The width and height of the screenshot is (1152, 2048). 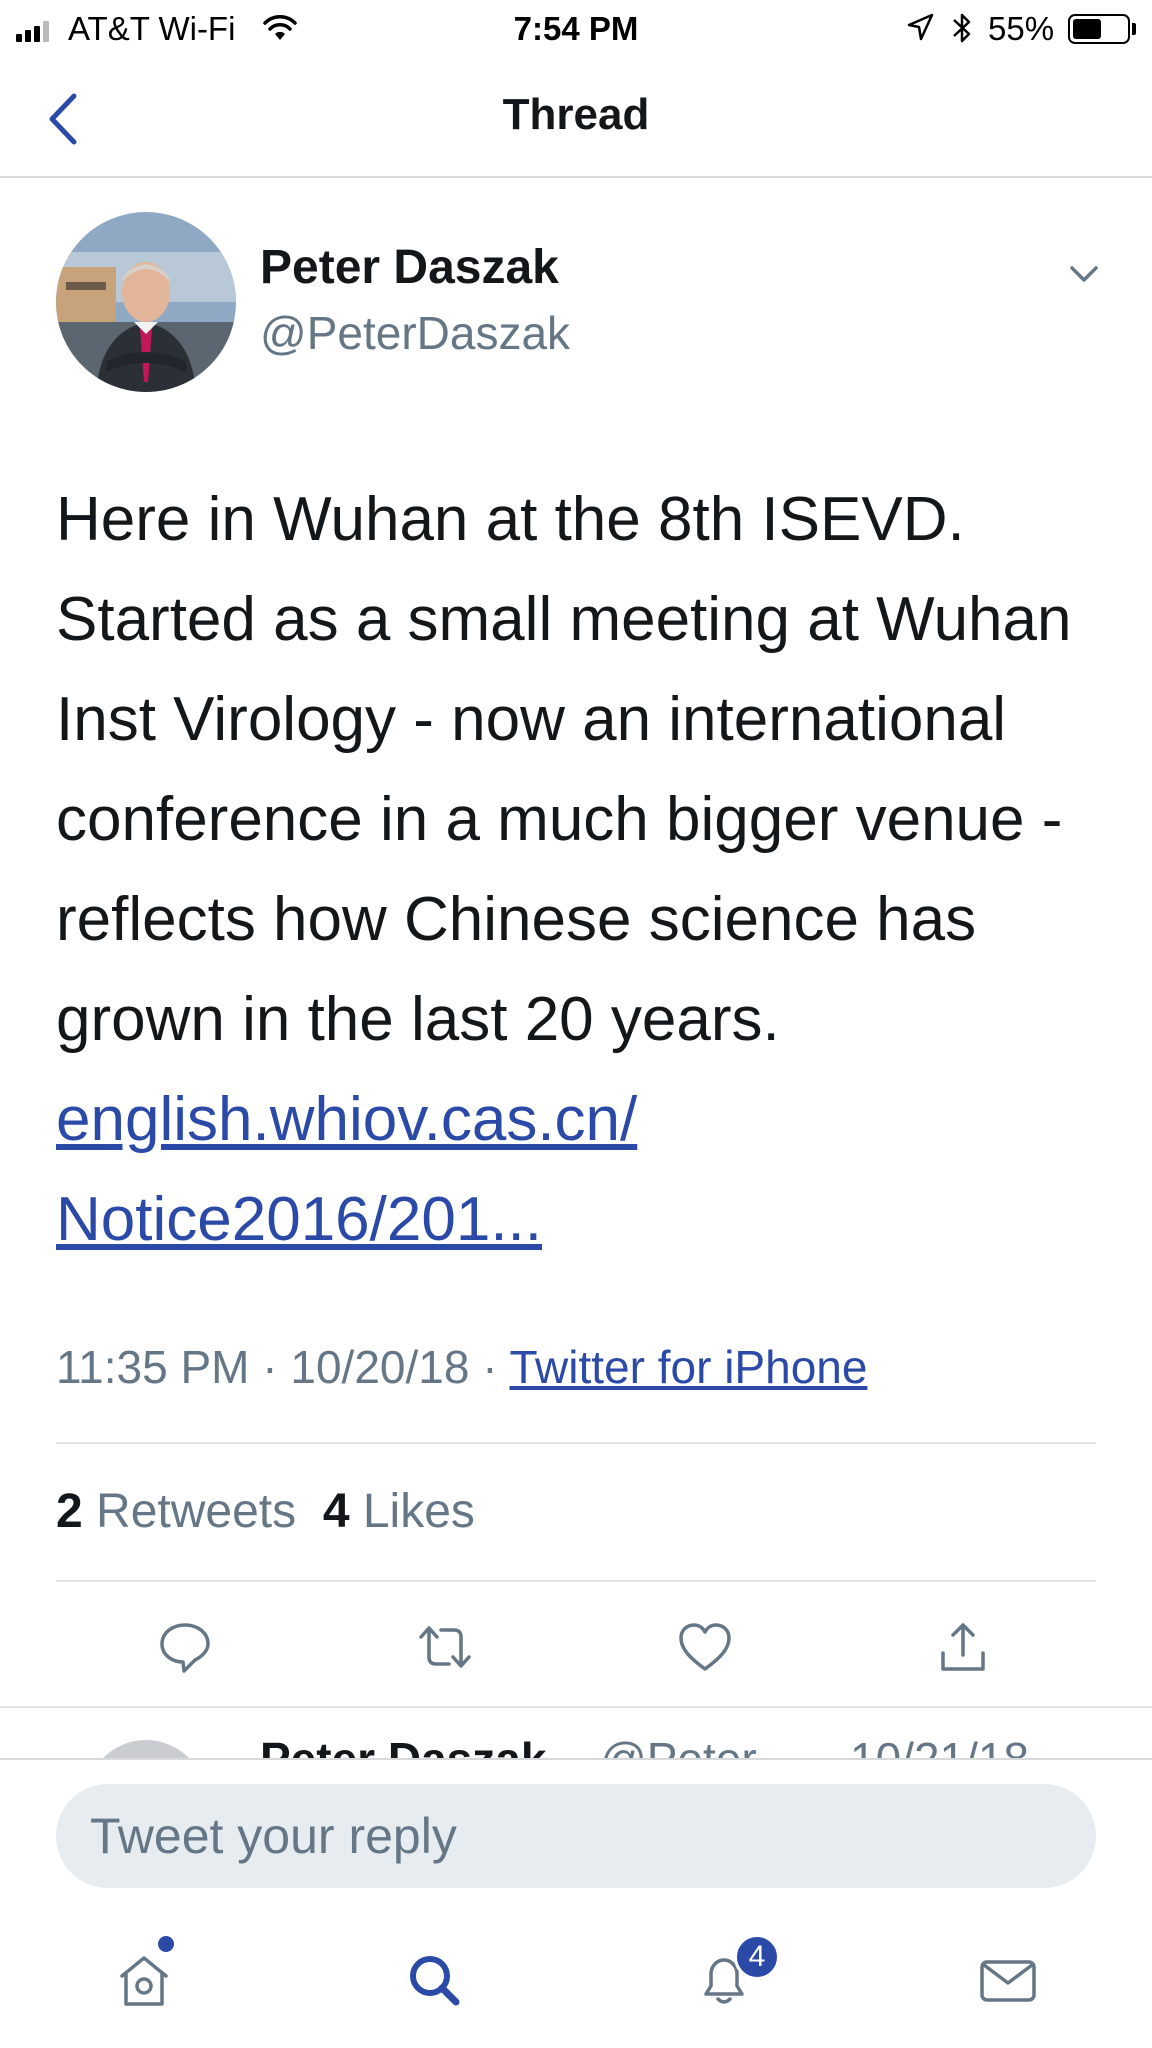 I want to click on retweets-label: Retweets, so click(x=196, y=1511).